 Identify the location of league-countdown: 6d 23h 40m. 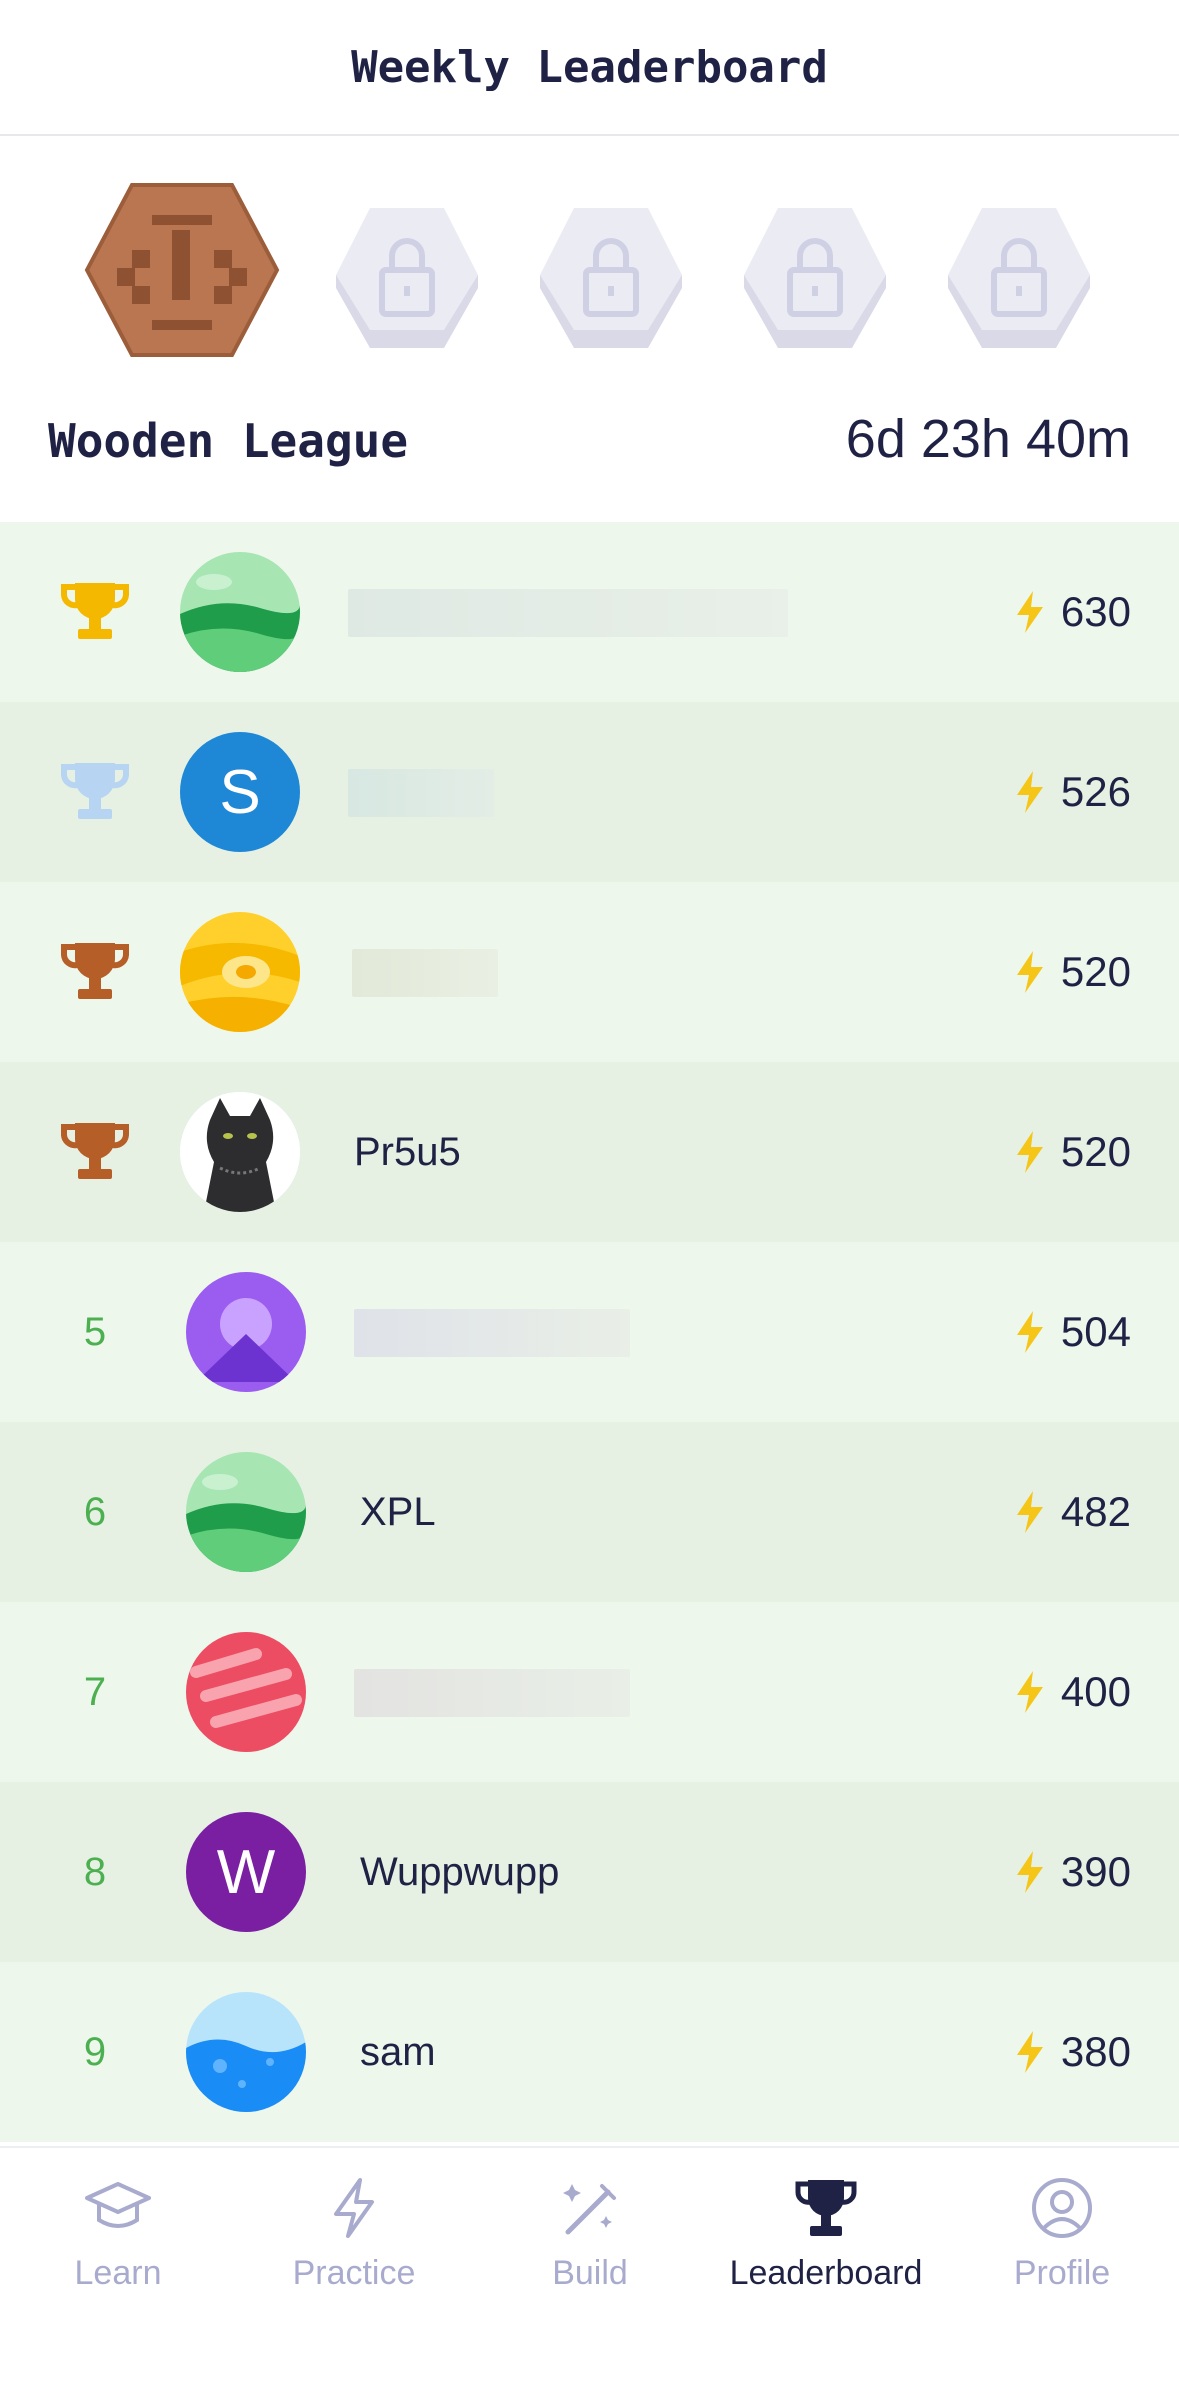
(988, 439).